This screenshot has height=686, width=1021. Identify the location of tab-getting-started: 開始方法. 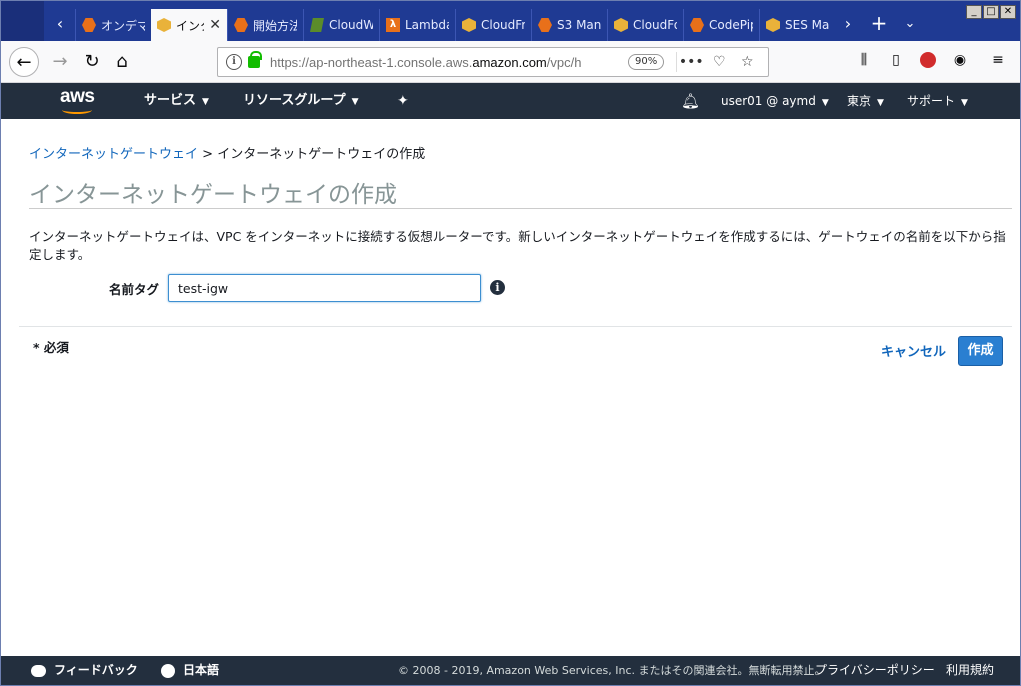
(265, 25).